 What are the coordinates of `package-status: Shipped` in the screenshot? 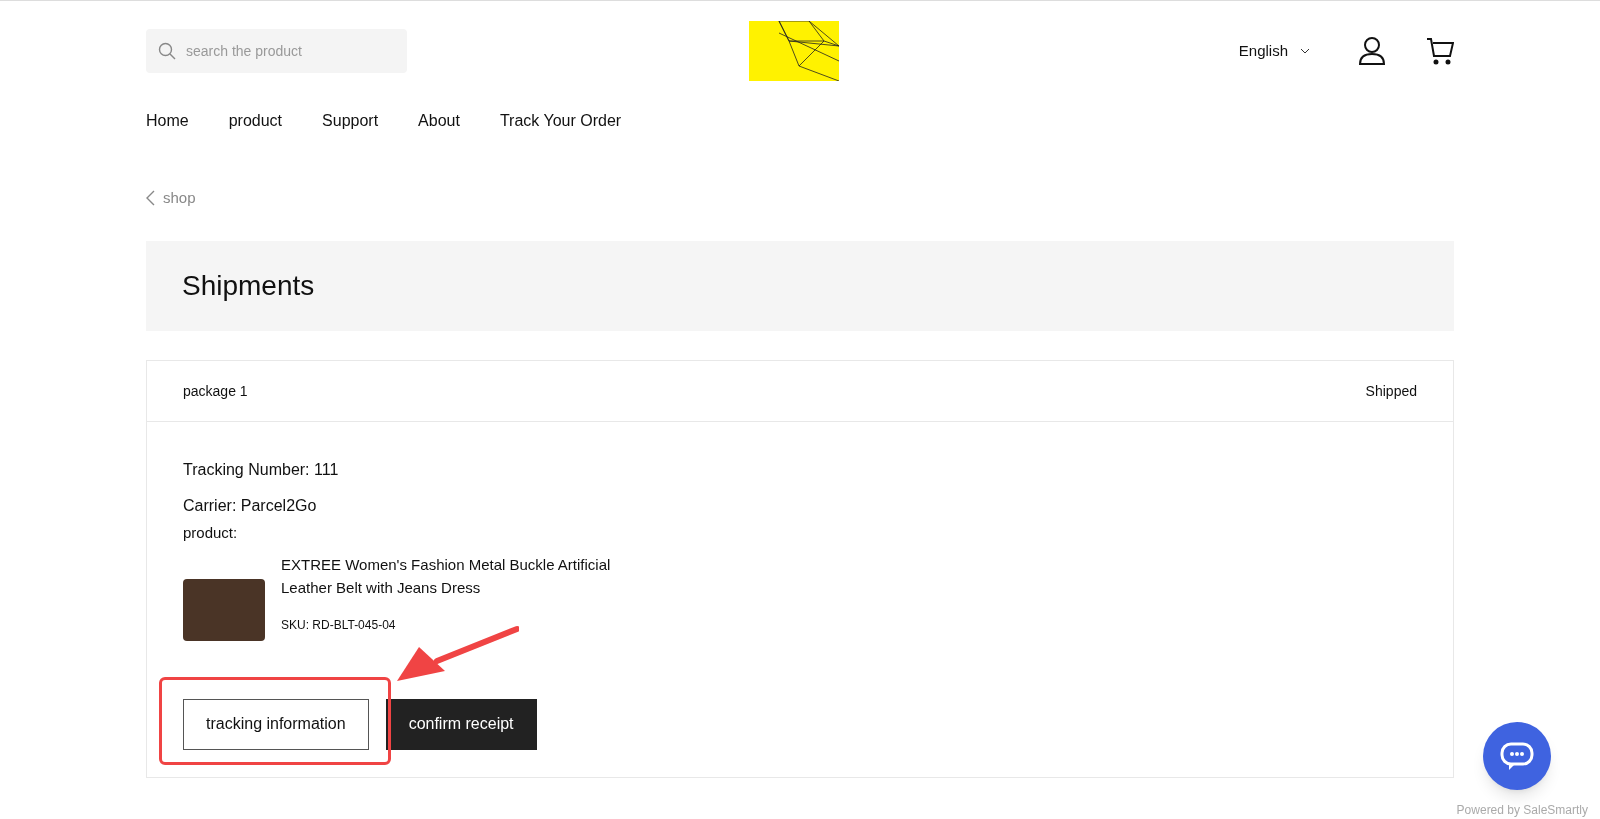 It's located at (1391, 391).